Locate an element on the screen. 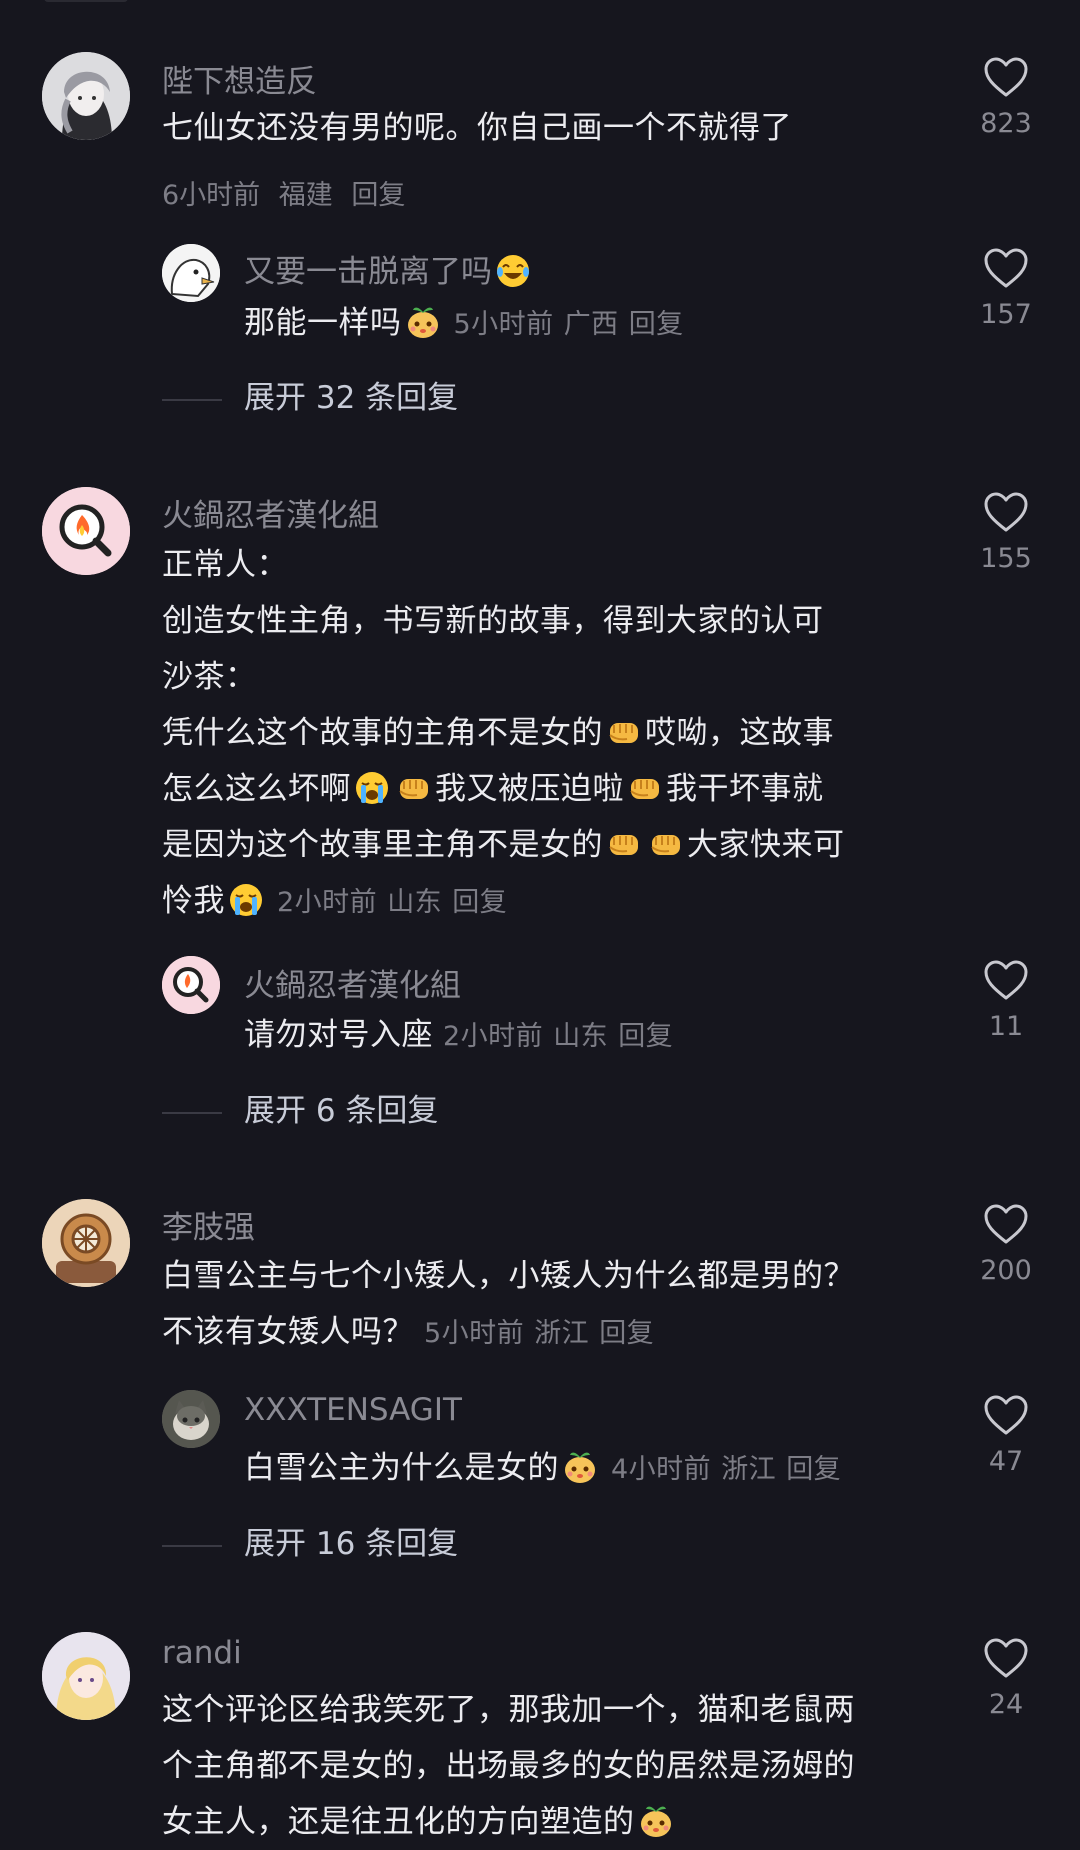 This screenshot has height=1850, width=1080. comment-username: 陛下想造反 is located at coordinates (239, 78).